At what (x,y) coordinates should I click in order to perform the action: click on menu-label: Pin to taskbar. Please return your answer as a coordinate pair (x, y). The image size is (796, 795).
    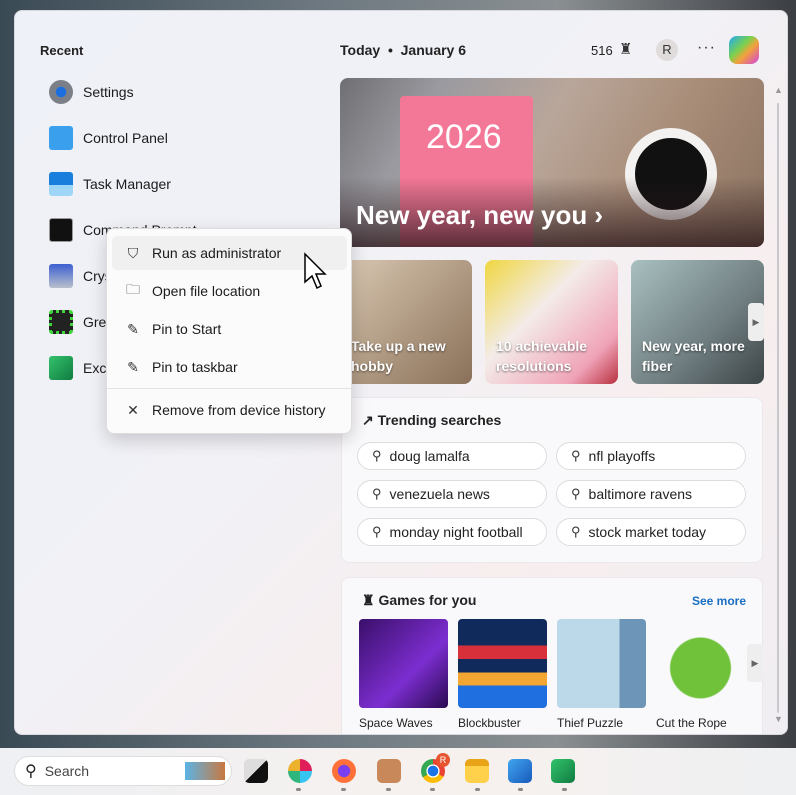
    Looking at the image, I should click on (195, 367).